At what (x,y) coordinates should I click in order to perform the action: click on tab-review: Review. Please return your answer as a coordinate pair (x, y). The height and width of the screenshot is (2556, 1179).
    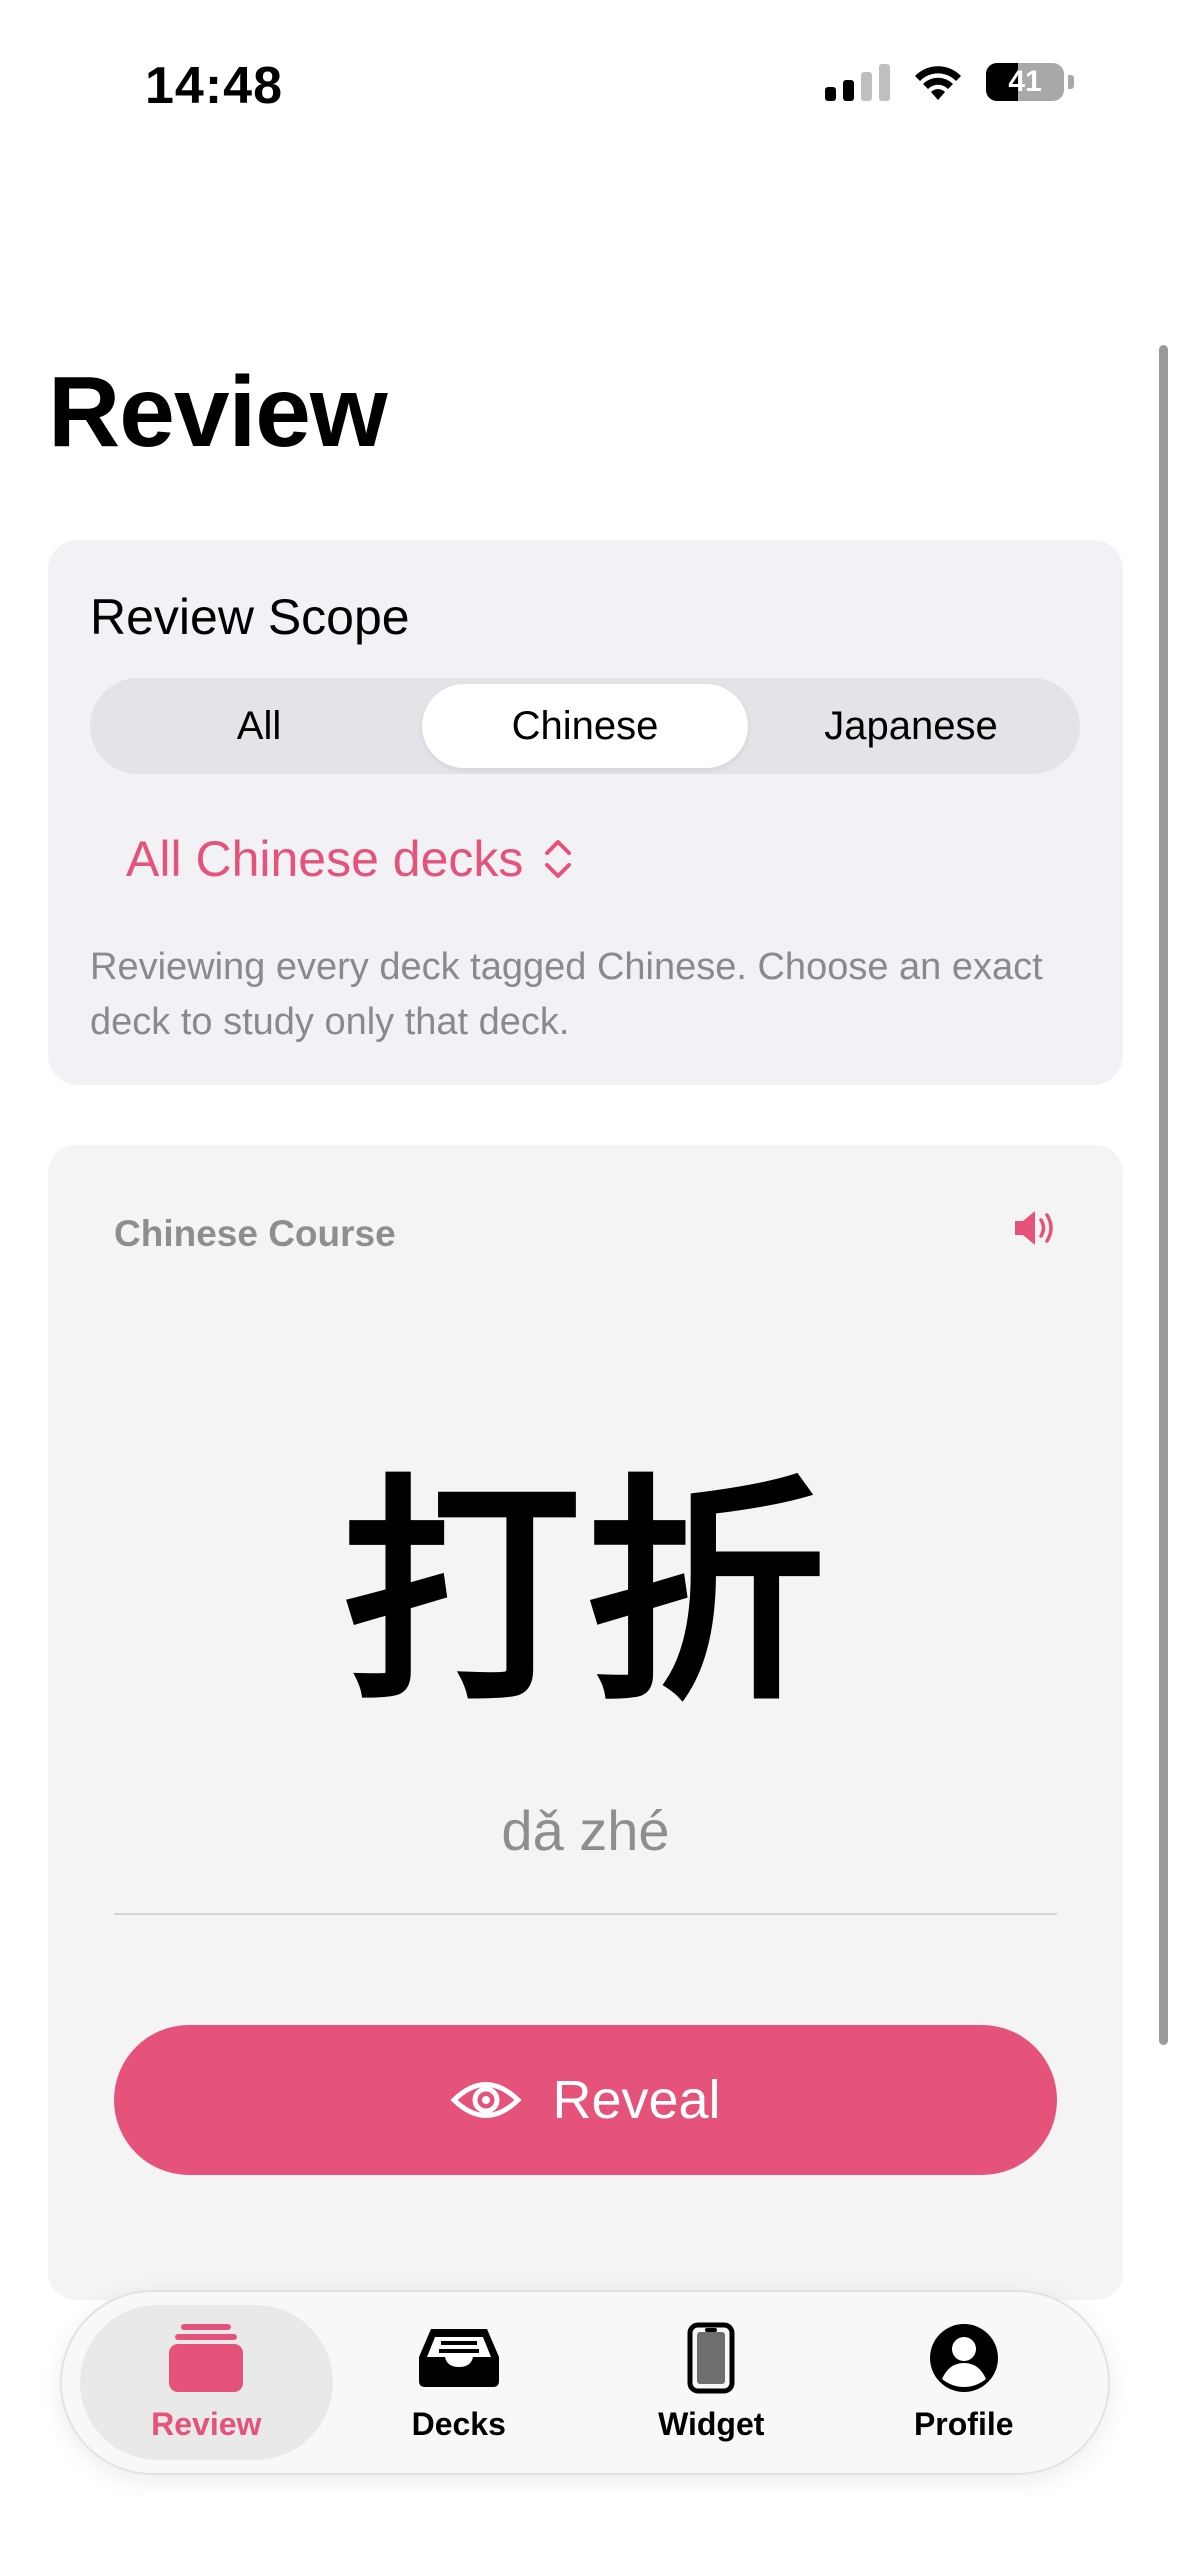
    Looking at the image, I should click on (206, 2382).